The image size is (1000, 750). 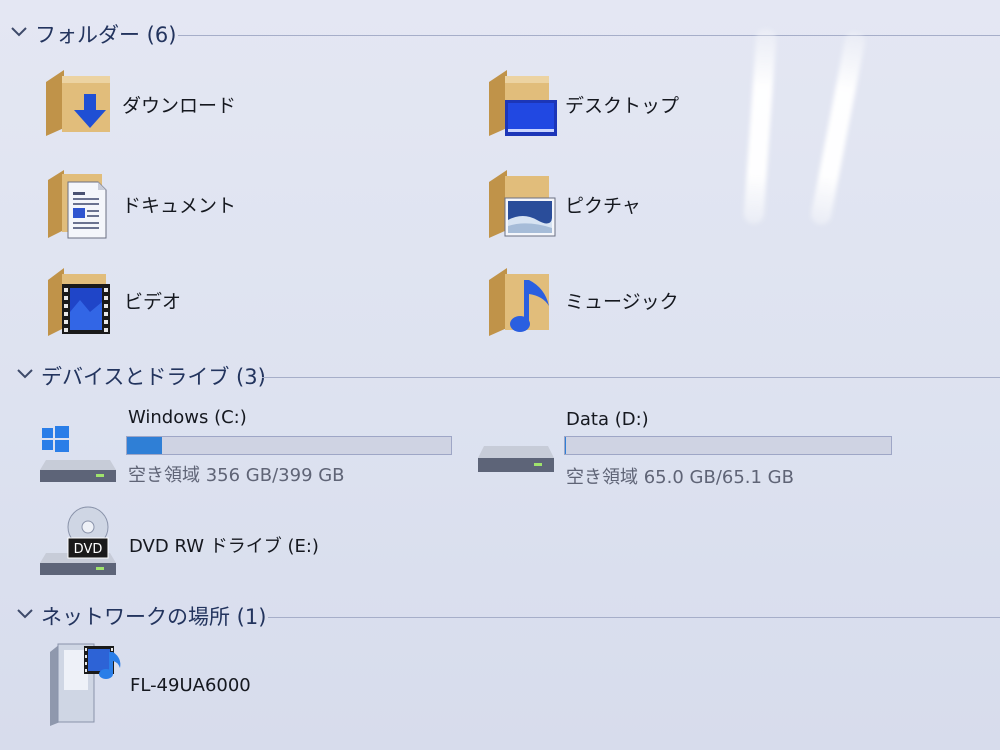 What do you see at coordinates (88, 549) in the screenshot?
I see `dvd-badge: DVD` at bounding box center [88, 549].